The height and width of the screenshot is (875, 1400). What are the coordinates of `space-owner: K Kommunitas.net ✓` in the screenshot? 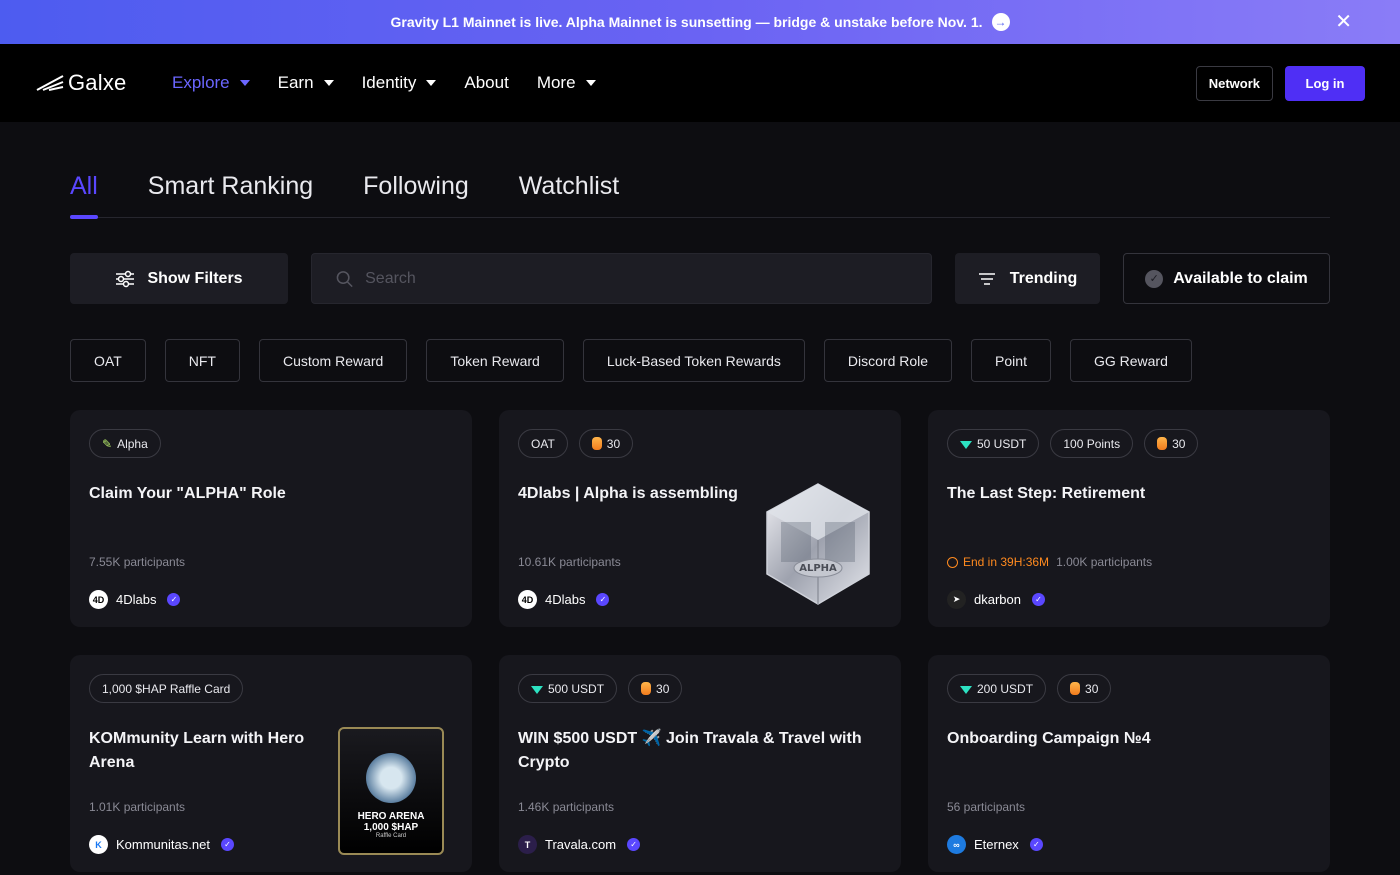 It's located at (161, 844).